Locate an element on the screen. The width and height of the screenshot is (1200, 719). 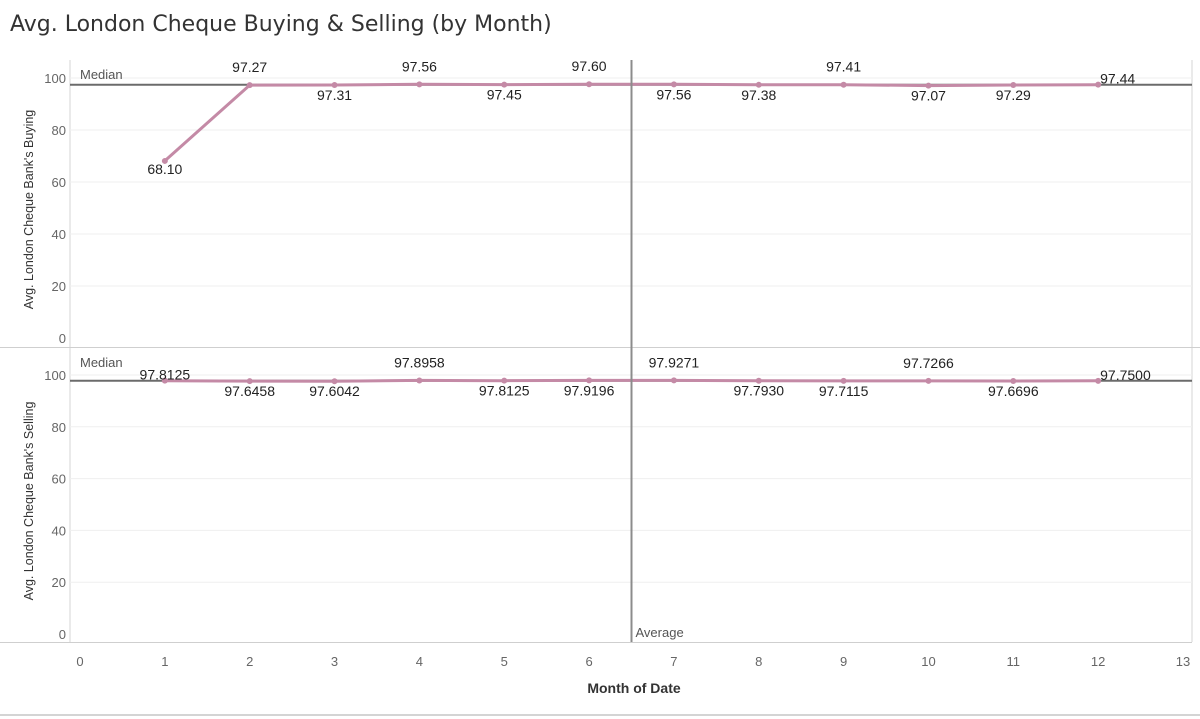
data-label: 97.6042 is located at coordinates (334, 391).